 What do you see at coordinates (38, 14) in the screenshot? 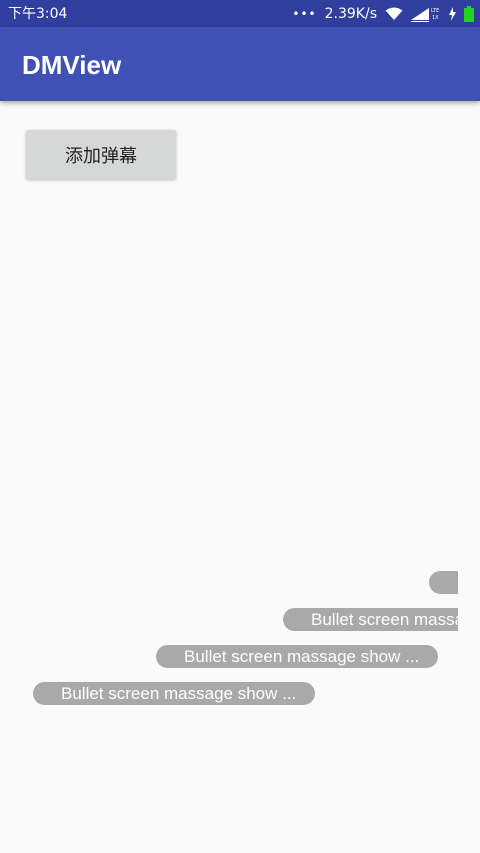
I see `status-time: 下午3:04` at bounding box center [38, 14].